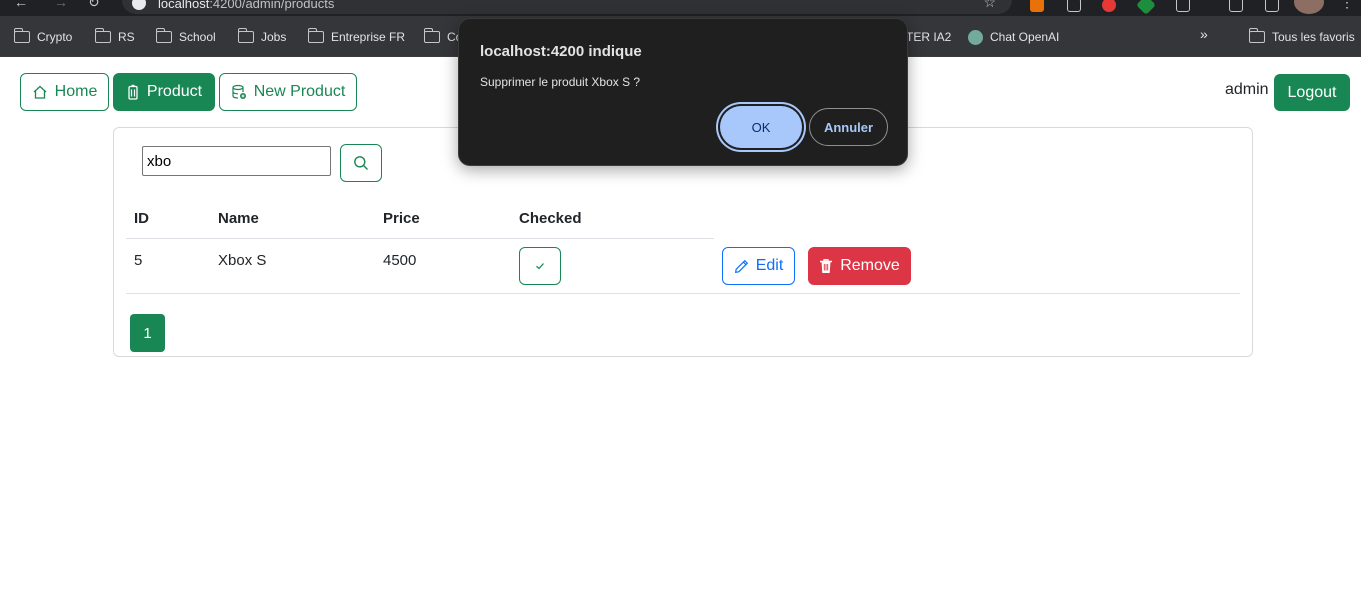  Describe the element at coordinates (859, 266) in the screenshot. I see `remove-button: Remove` at that location.